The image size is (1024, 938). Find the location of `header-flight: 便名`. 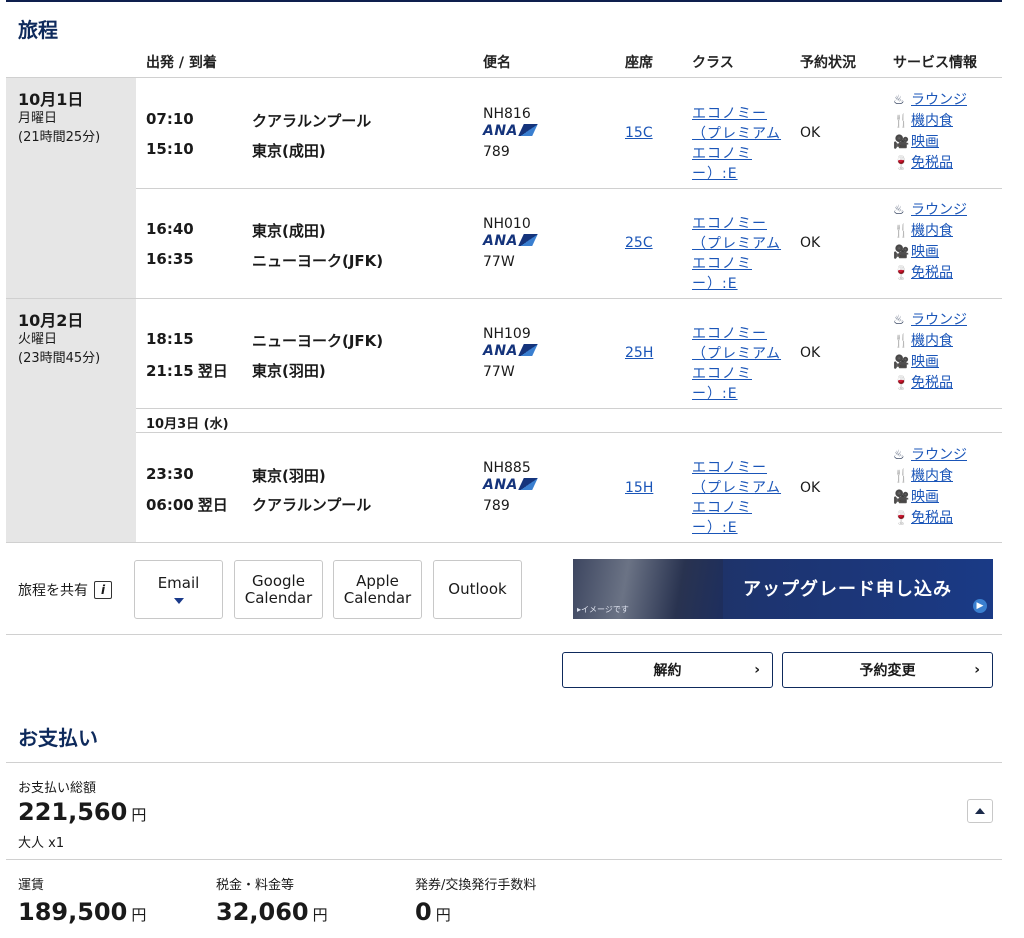

header-flight: 便名 is located at coordinates (497, 63).